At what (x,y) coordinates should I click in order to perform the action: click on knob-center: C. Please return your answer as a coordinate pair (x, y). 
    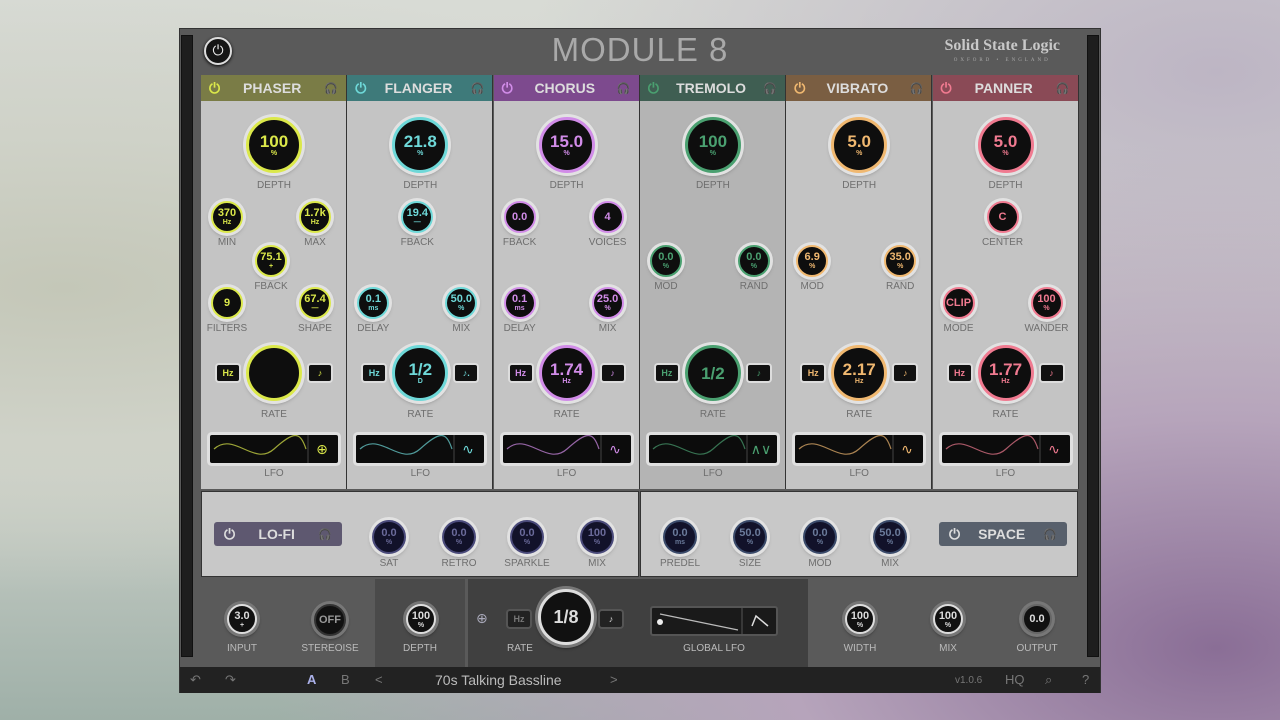
    Looking at the image, I should click on (1002, 217).